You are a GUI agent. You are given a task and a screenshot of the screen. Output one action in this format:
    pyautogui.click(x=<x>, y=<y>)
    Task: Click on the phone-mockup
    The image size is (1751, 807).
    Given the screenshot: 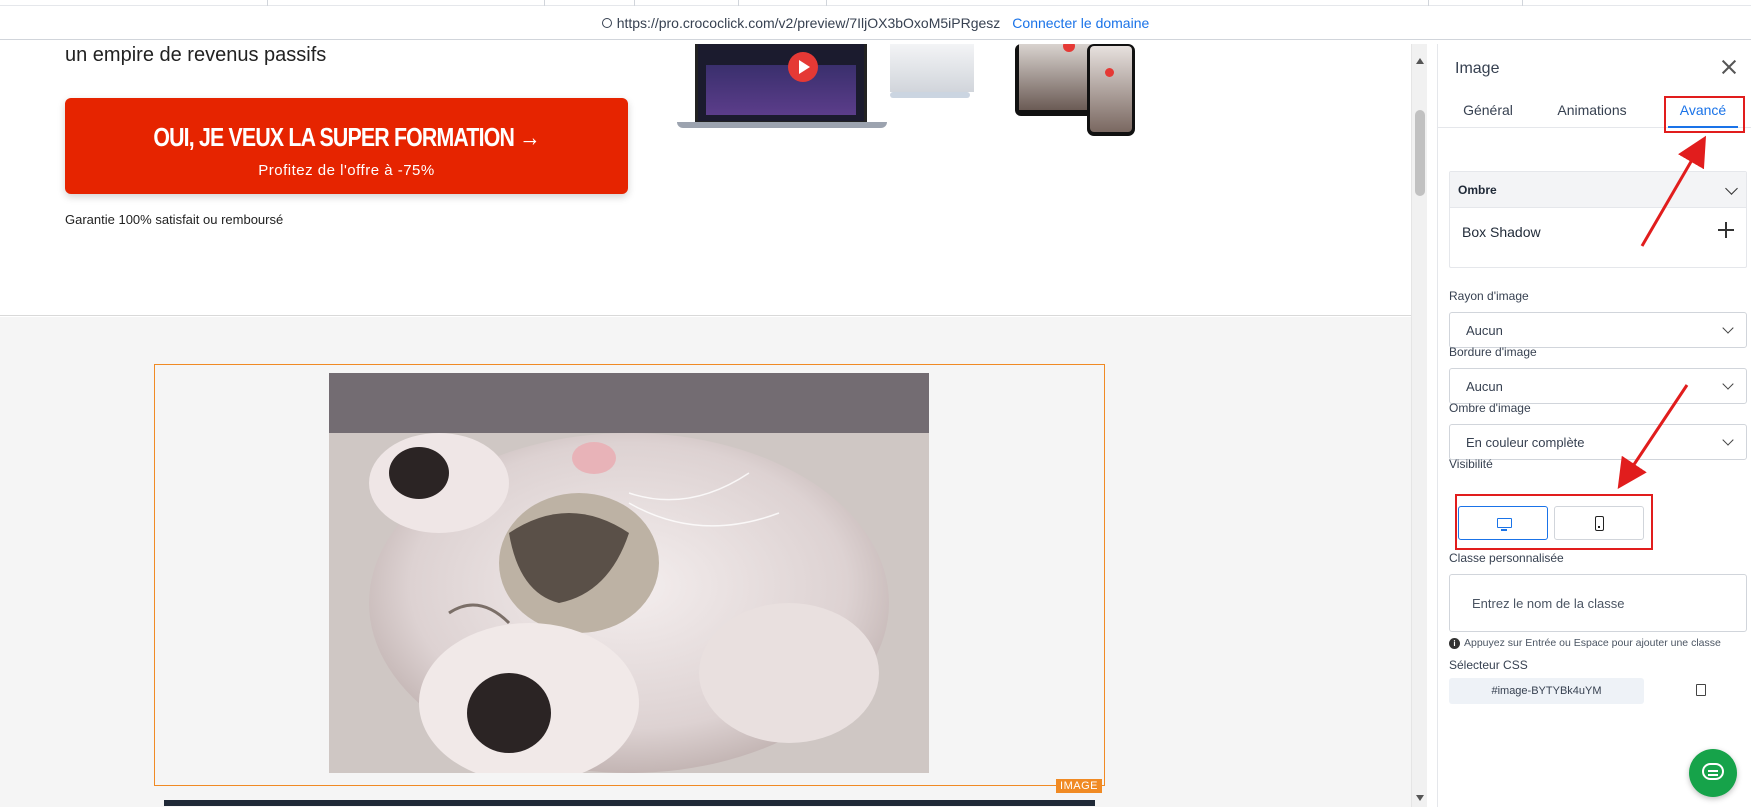 What is the action you would take?
    pyautogui.click(x=1111, y=90)
    